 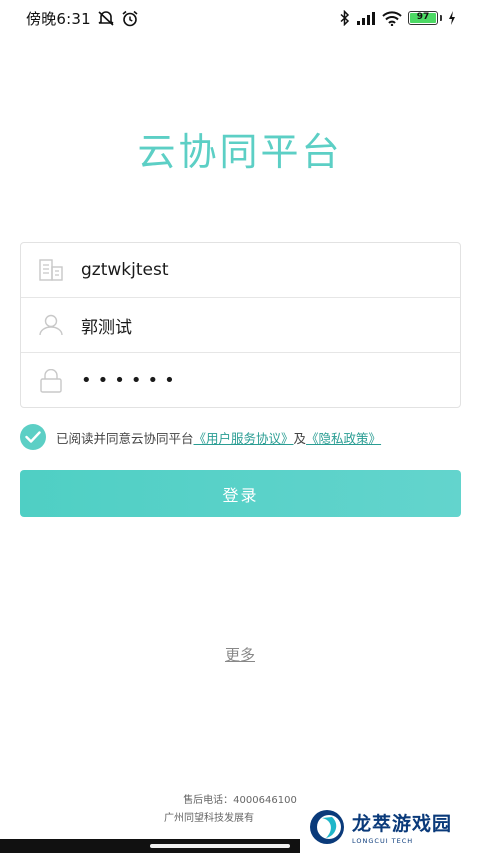 I want to click on watermark-title: 龙萃游戏园, so click(x=402, y=823).